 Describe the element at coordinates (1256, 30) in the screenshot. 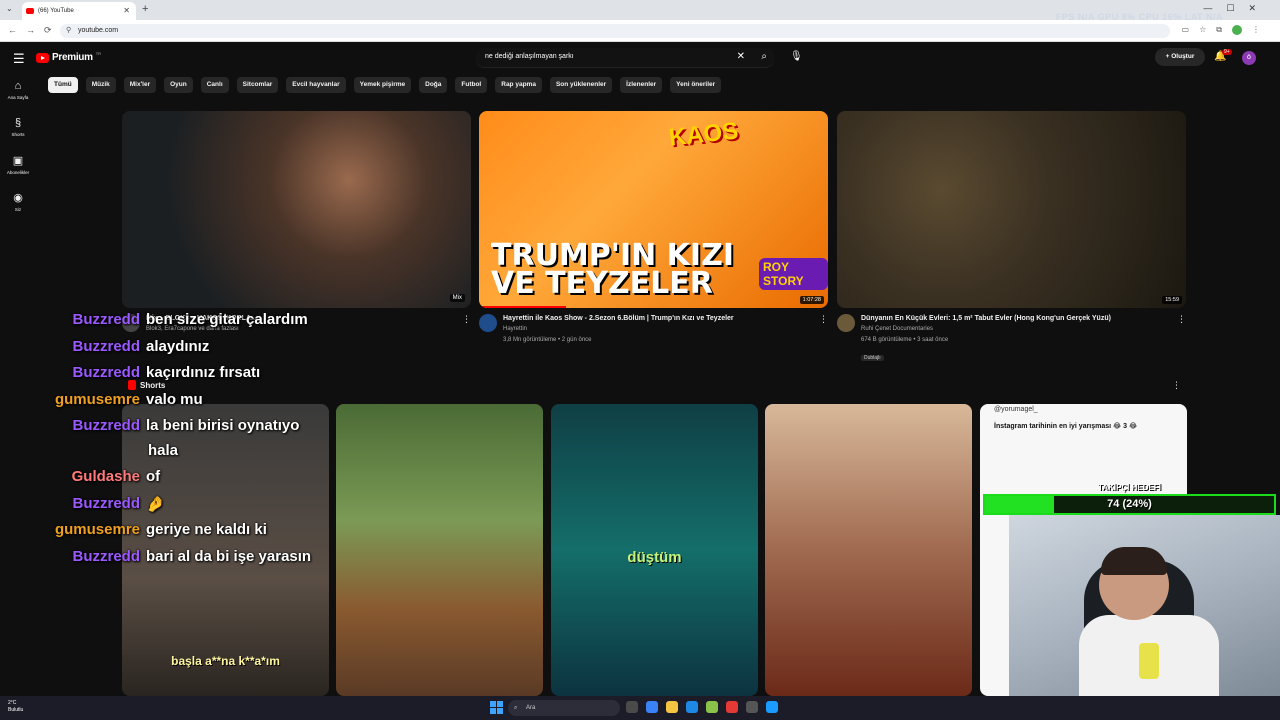

I see `browser-menu-icon: ⋮` at that location.